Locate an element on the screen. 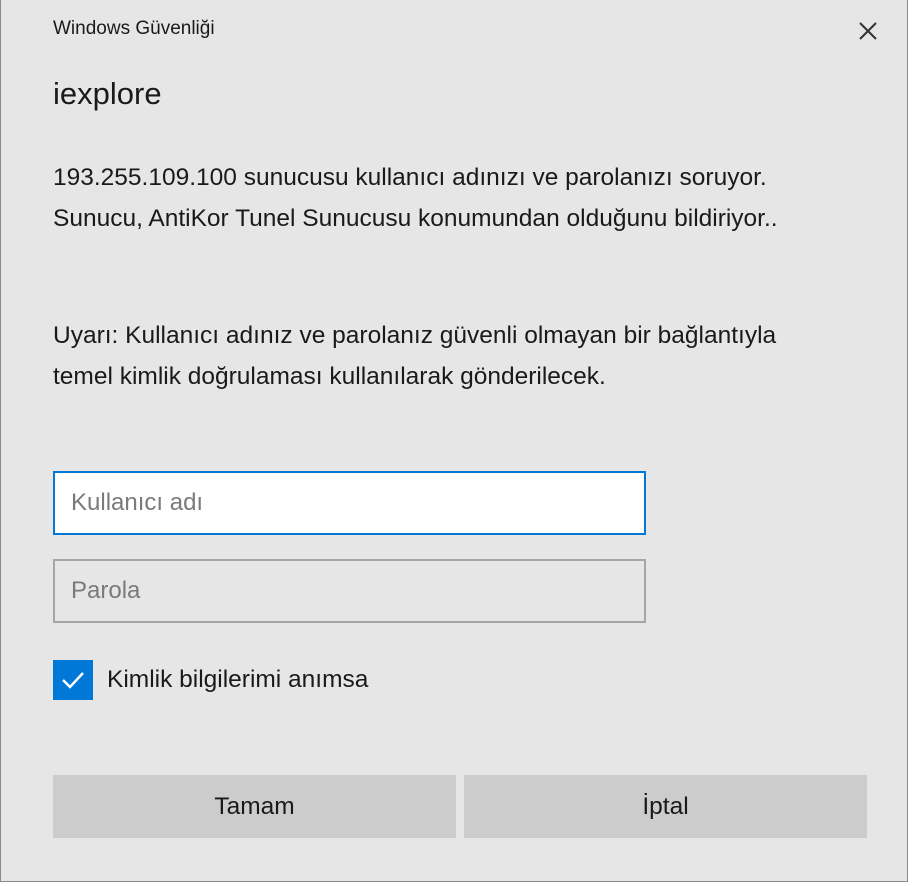 This screenshot has height=886, width=912. ok-button: Tamam is located at coordinates (254, 806).